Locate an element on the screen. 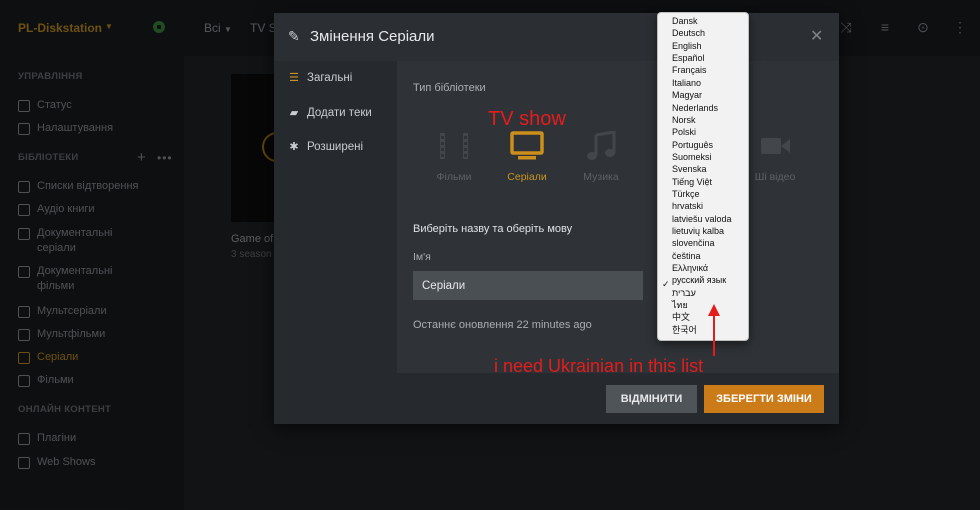 Image resolution: width=980 pixels, height=510 pixels. language-option: Magyar is located at coordinates (687, 95).